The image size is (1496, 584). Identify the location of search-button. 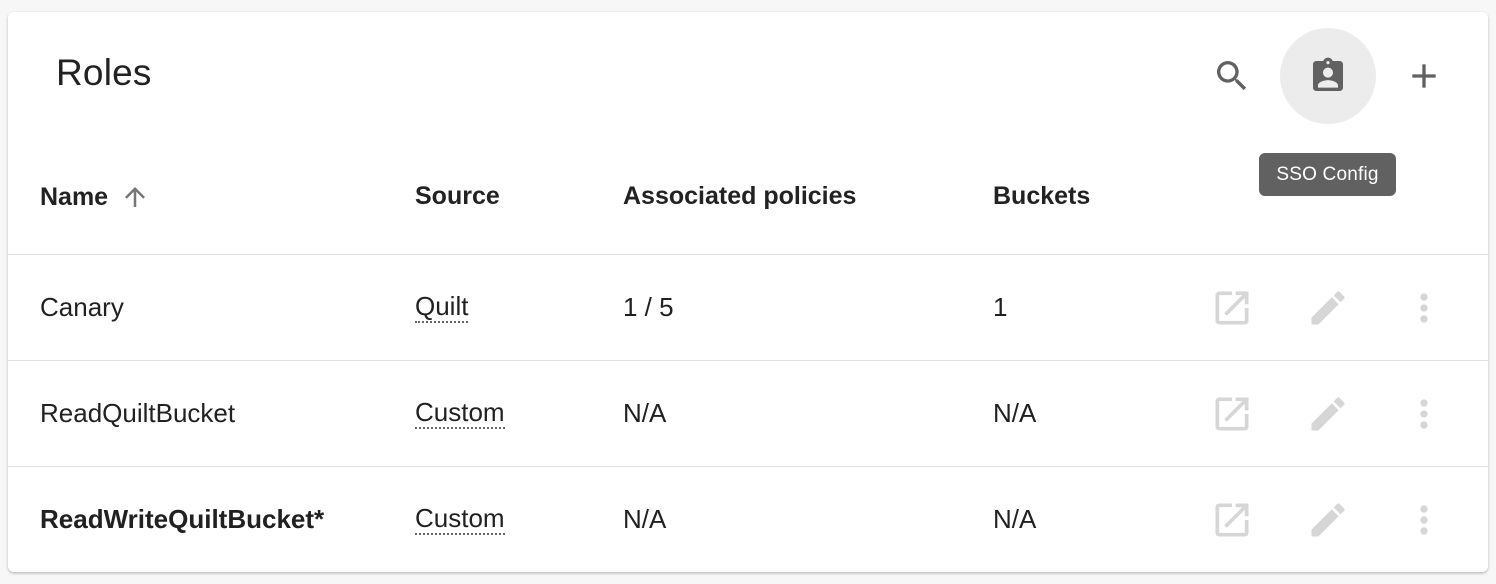
(1232, 76).